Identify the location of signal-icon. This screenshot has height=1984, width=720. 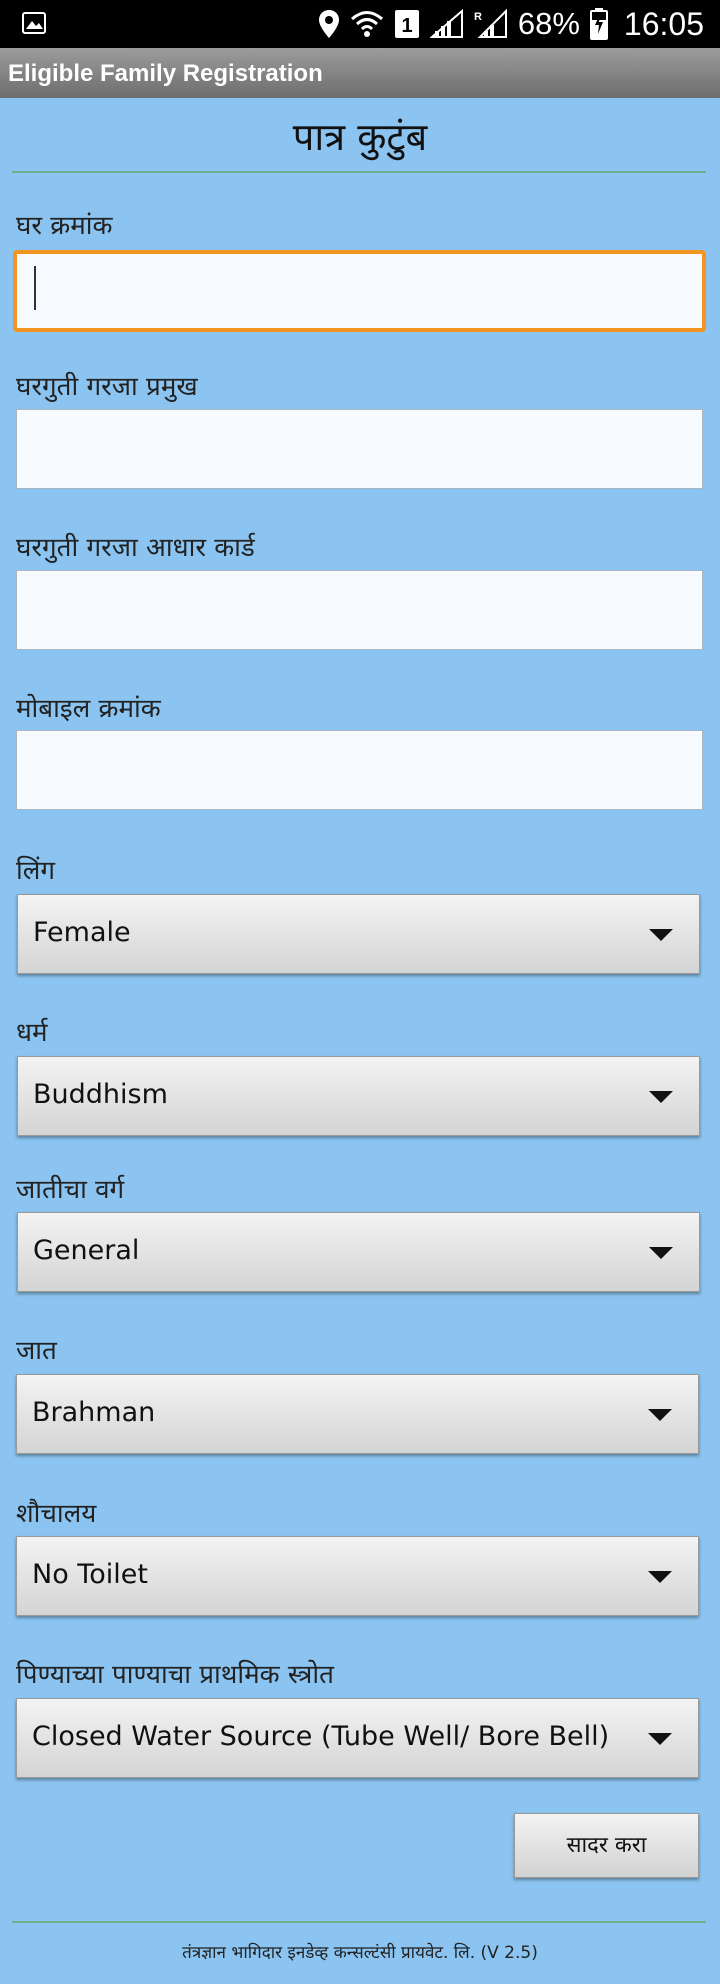
(446, 23).